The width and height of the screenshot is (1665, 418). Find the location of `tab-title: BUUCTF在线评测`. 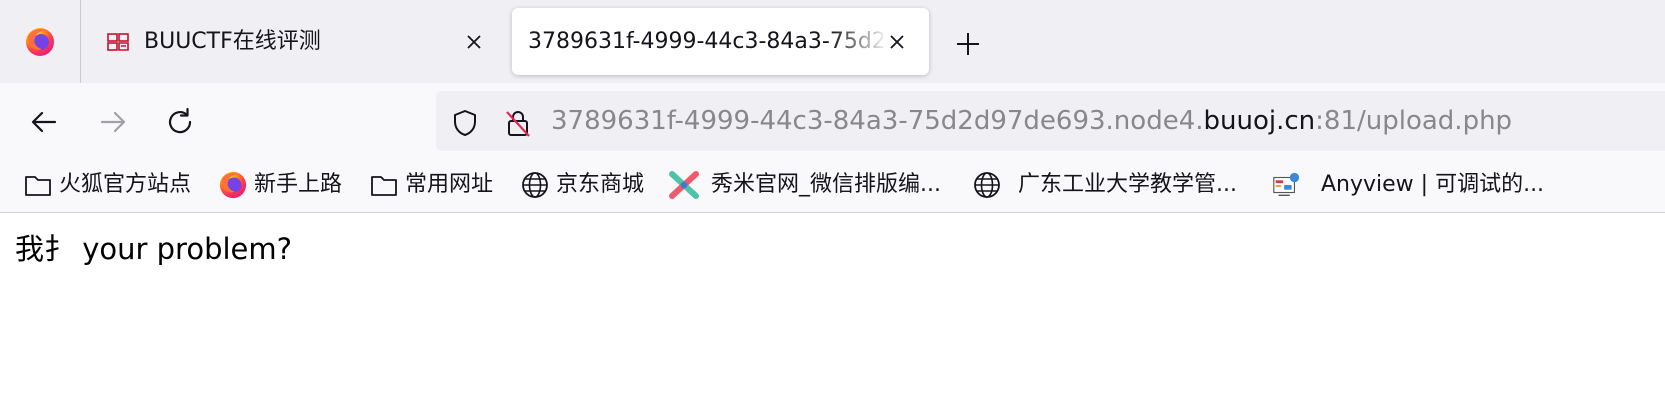

tab-title: BUUCTF在线评测 is located at coordinates (232, 41).